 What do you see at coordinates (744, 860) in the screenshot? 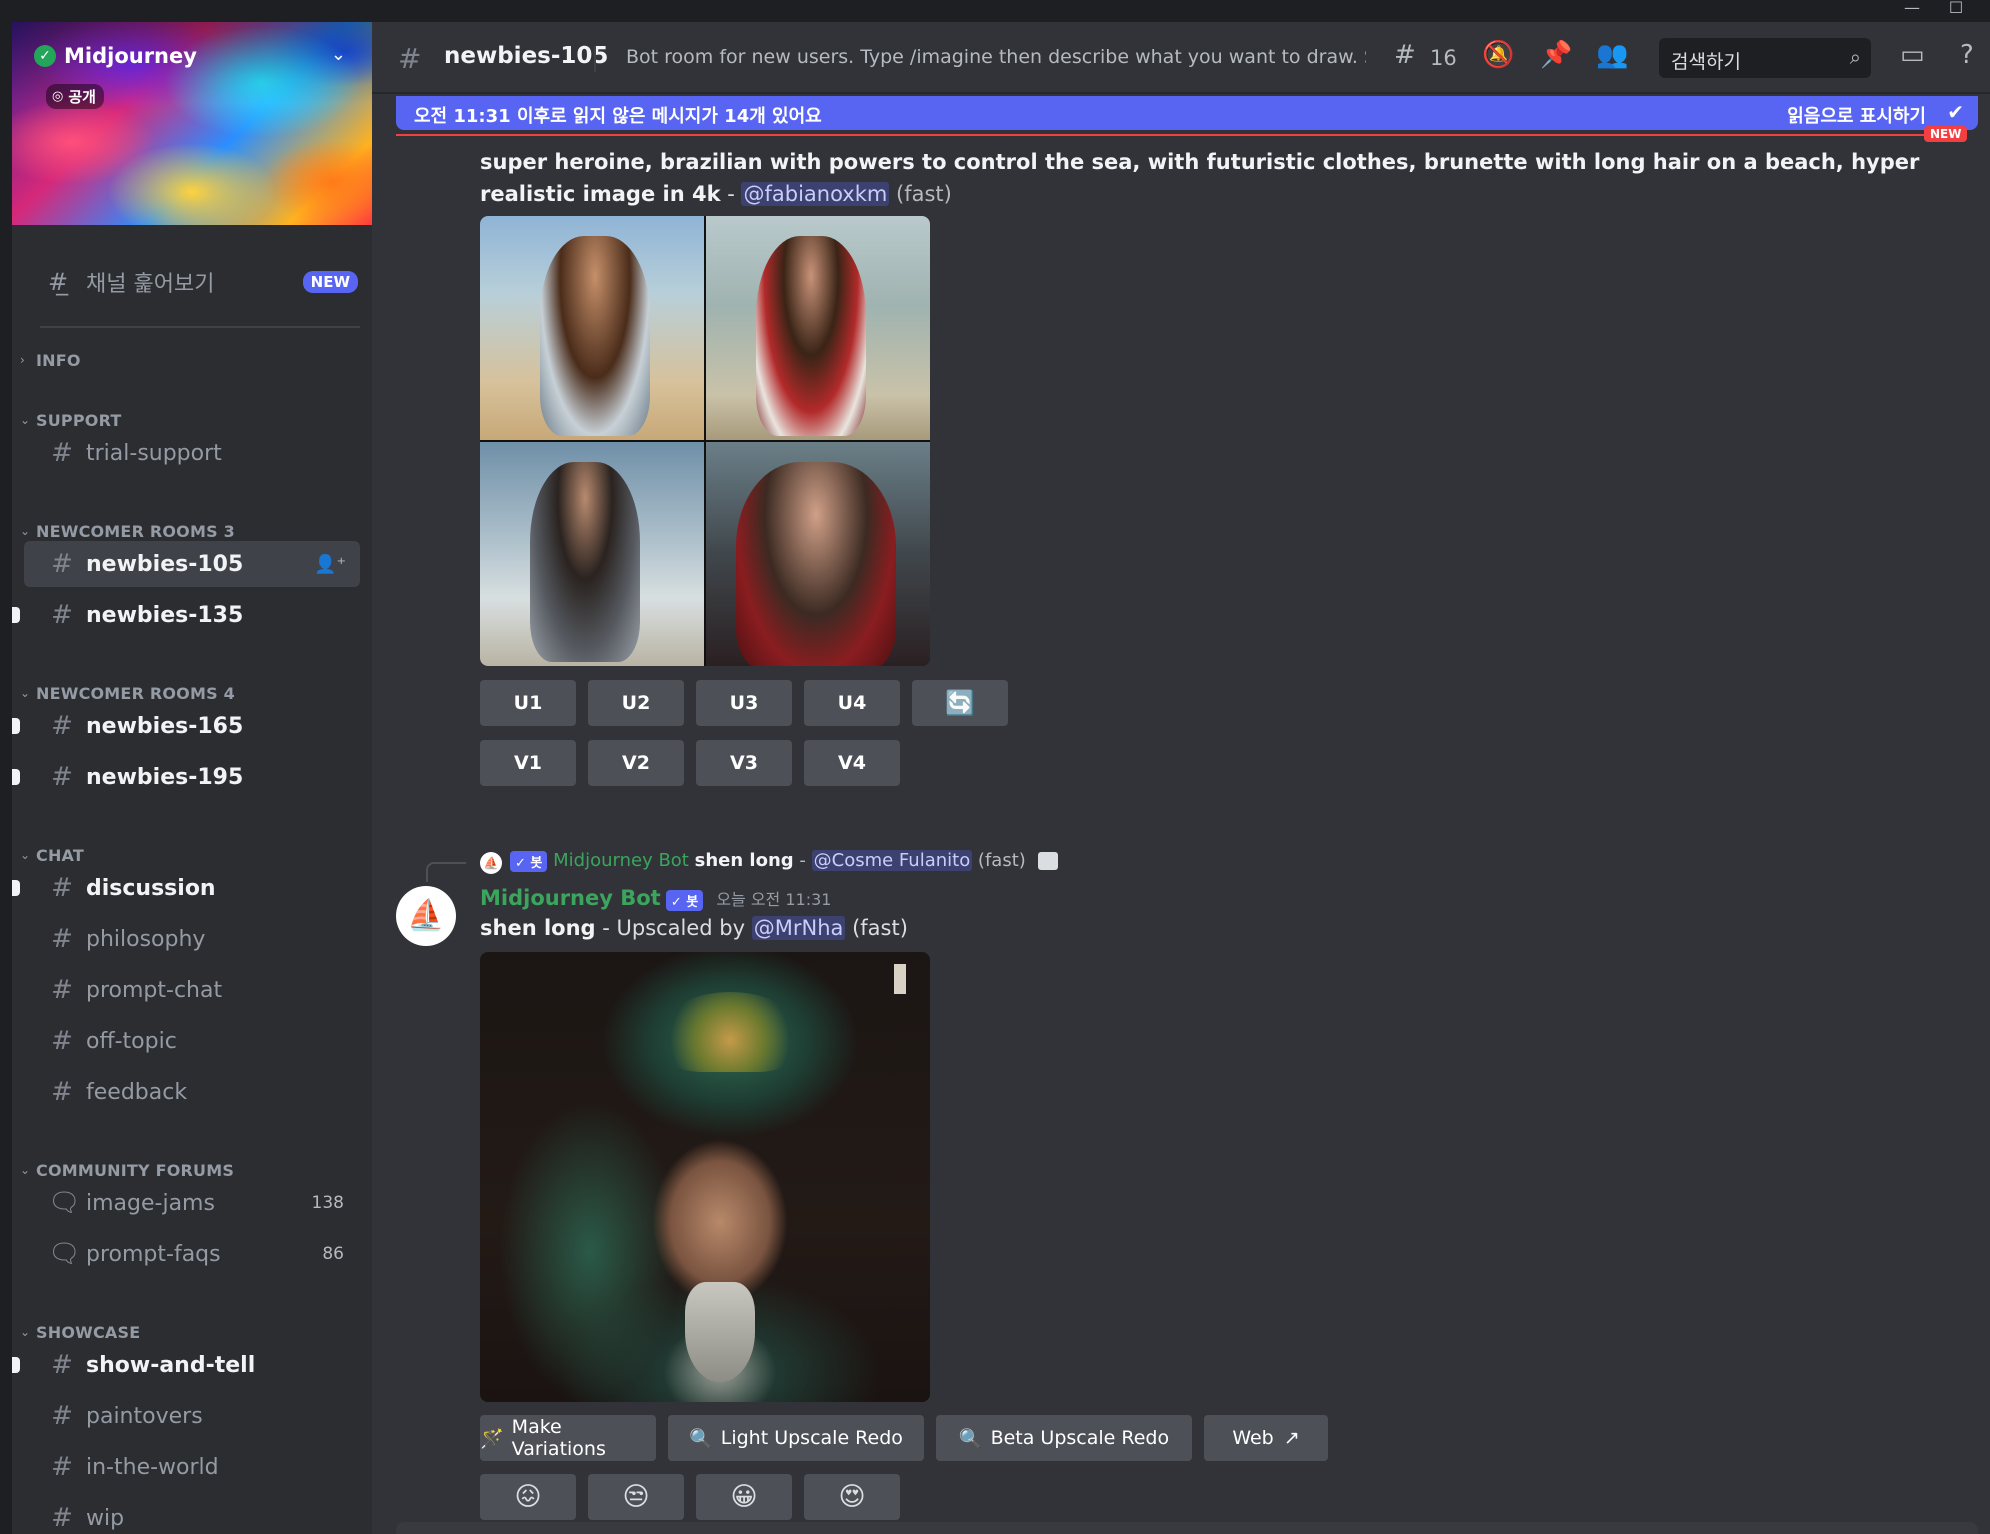
I see `reply-prompt: shen long` at bounding box center [744, 860].